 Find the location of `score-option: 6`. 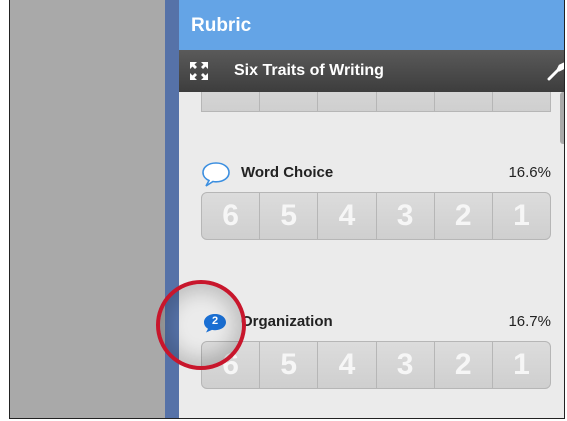

score-option: 6 is located at coordinates (231, 216).